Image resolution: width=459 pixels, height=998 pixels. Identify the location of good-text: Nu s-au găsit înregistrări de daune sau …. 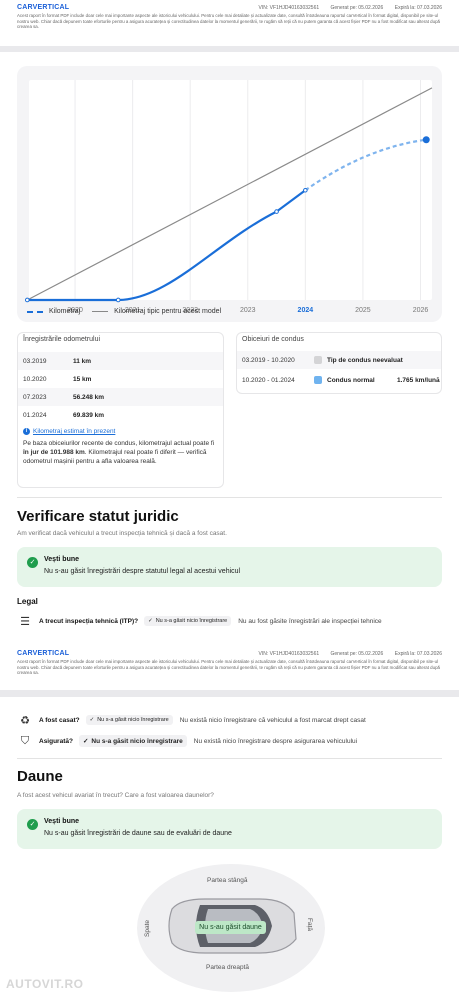
(138, 833).